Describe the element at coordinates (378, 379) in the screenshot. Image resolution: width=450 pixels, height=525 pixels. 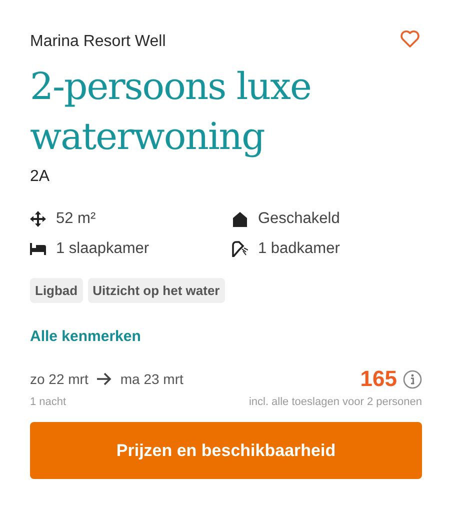
I see `price: 165` at that location.